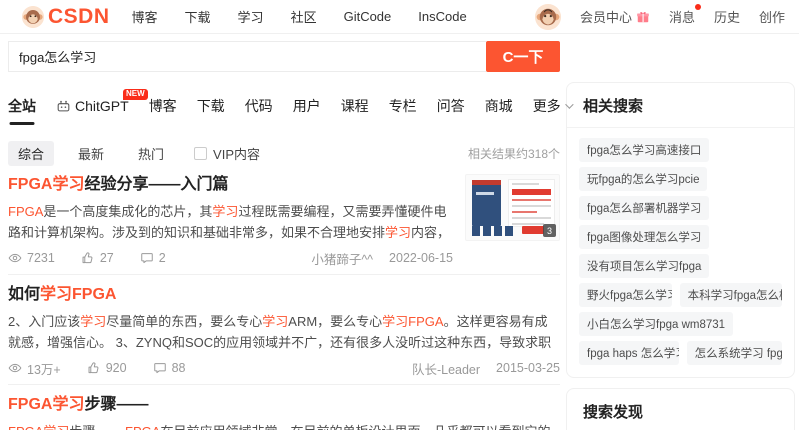 The image size is (799, 430). I want to click on thumb-product-page, so click(531, 203).